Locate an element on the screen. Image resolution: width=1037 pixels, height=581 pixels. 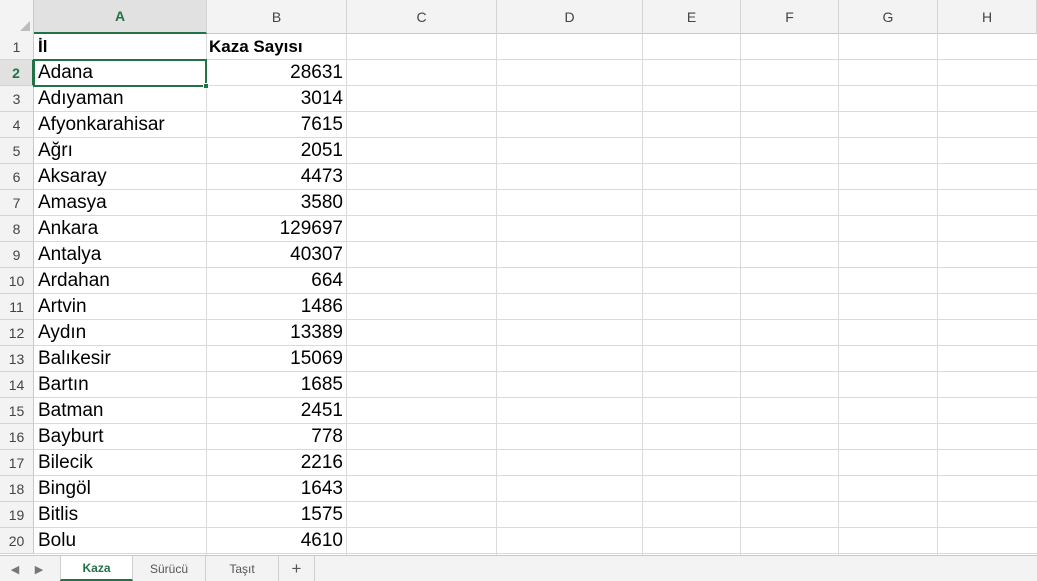
cell-il: Aksaray is located at coordinates (72, 177).